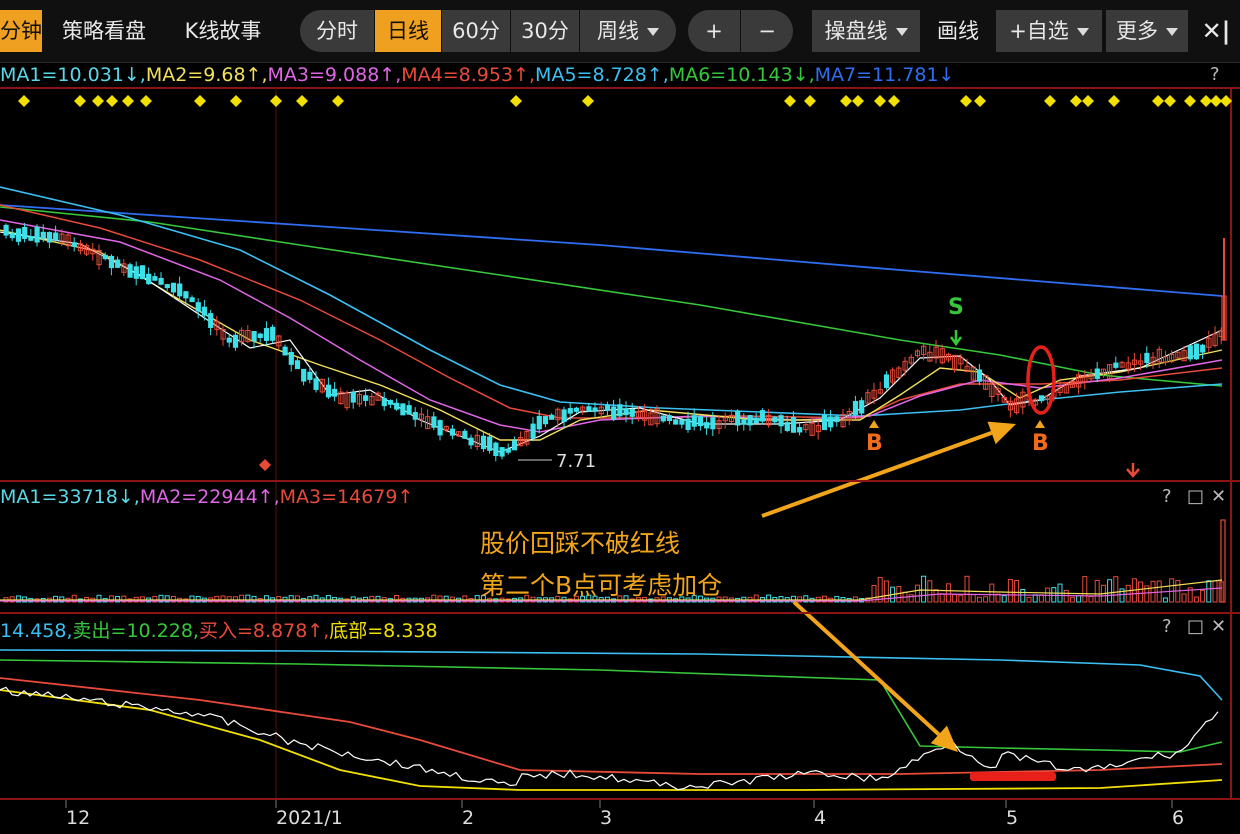 This screenshot has height=834, width=1240. I want to click on annotation-line-2: 第二个B点可考虑加仓, so click(601, 585).